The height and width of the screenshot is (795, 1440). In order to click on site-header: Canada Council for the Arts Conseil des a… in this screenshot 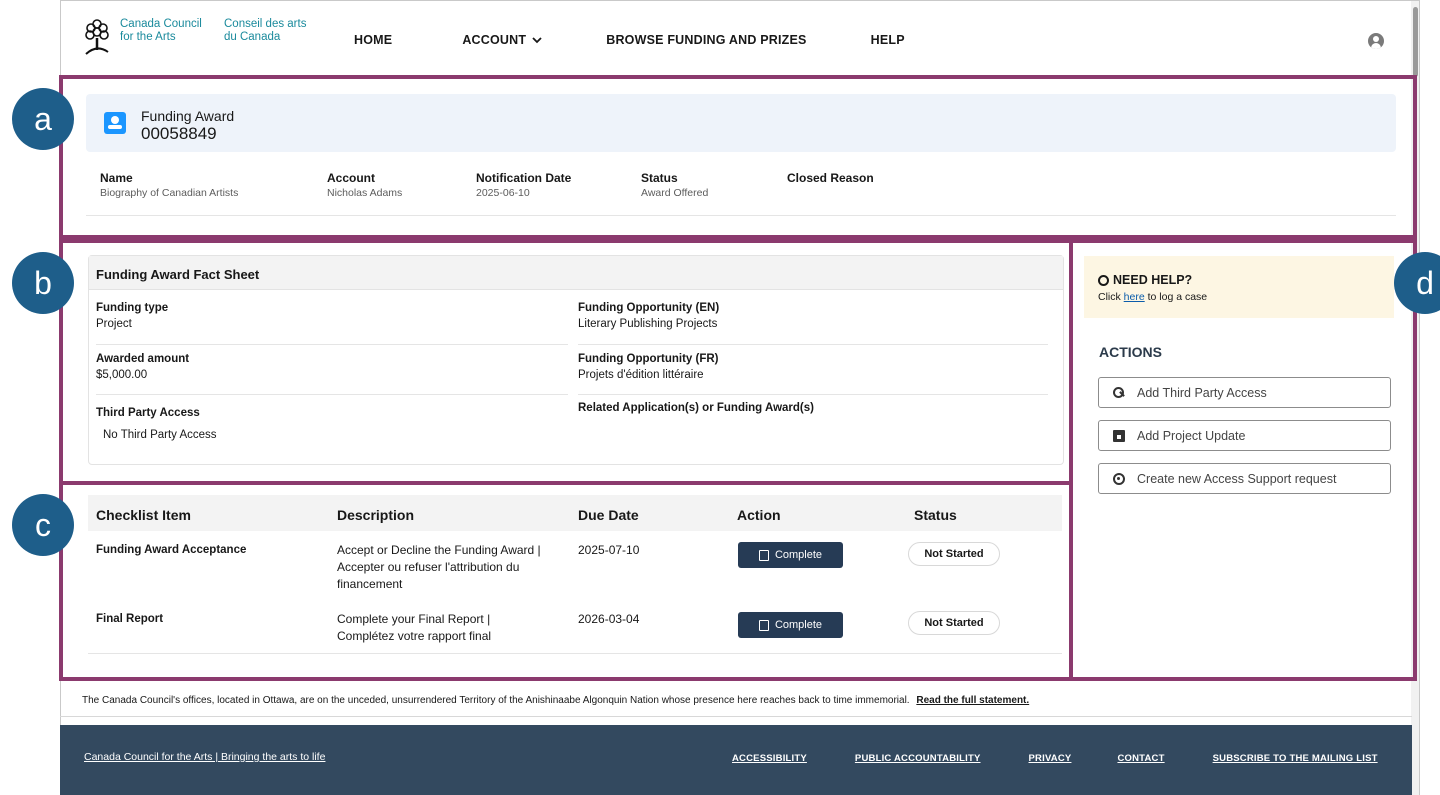, I will do `click(736, 38)`.